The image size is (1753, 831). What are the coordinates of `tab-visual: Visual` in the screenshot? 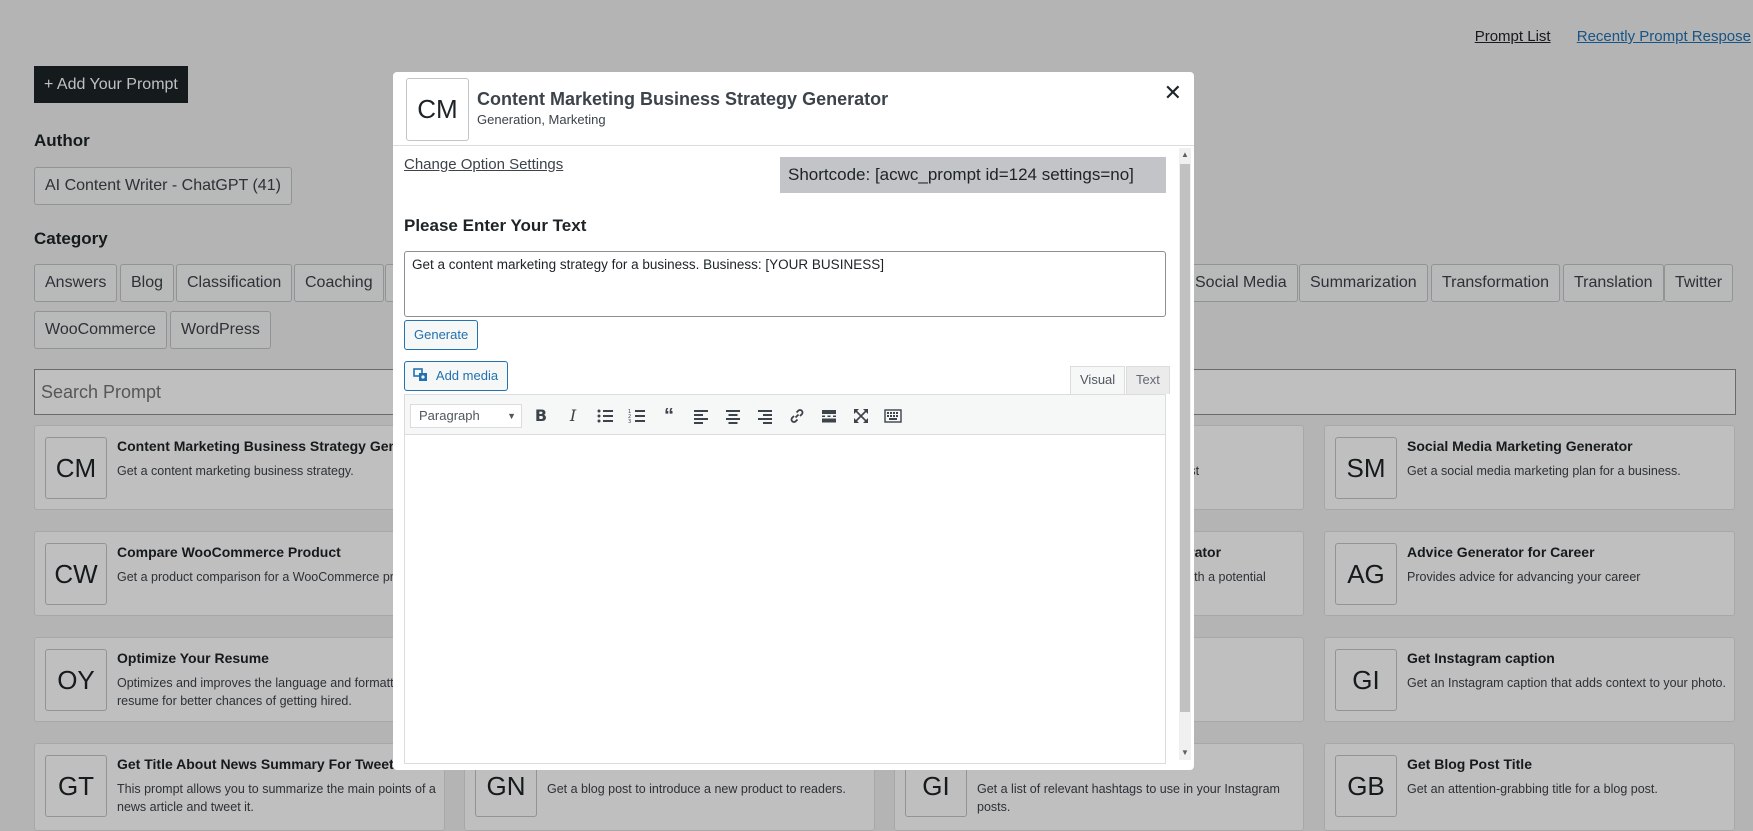 It's located at (1098, 380).